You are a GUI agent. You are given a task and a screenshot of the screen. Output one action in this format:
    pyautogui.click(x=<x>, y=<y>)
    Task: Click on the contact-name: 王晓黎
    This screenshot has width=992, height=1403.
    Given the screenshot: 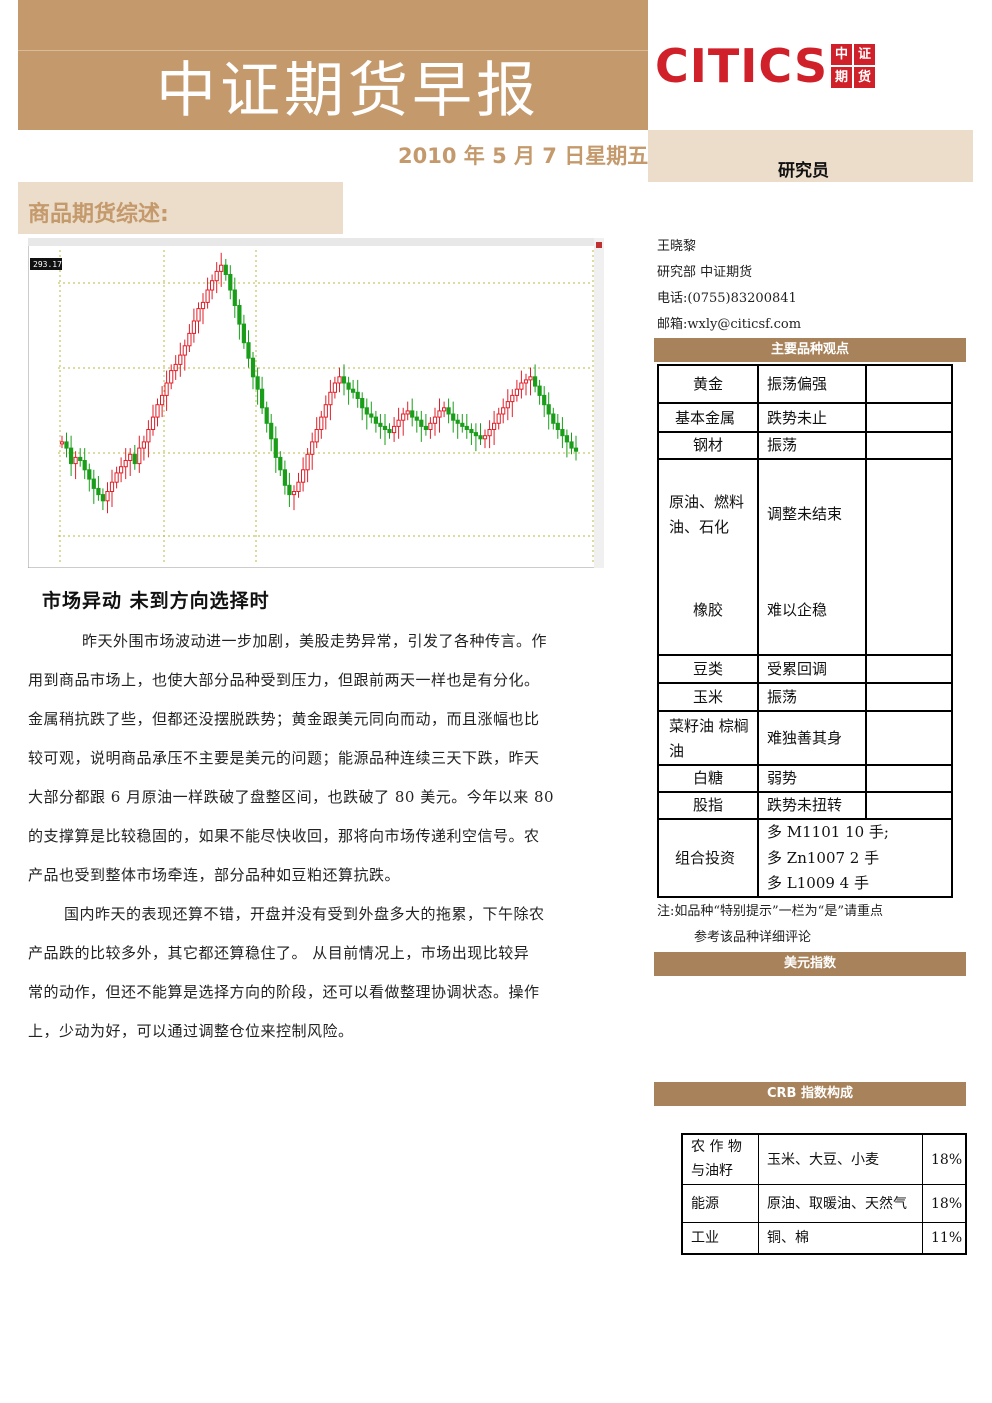 What is the action you would take?
    pyautogui.click(x=677, y=246)
    